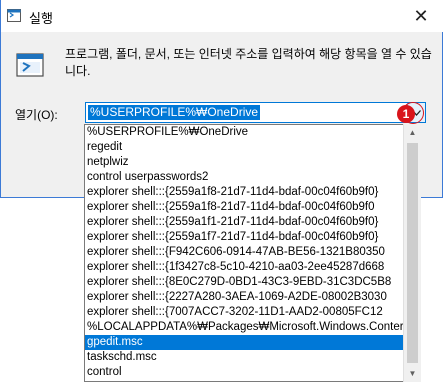  What do you see at coordinates (252, 162) in the screenshot?
I see `dropdown-item: netplwiz` at bounding box center [252, 162].